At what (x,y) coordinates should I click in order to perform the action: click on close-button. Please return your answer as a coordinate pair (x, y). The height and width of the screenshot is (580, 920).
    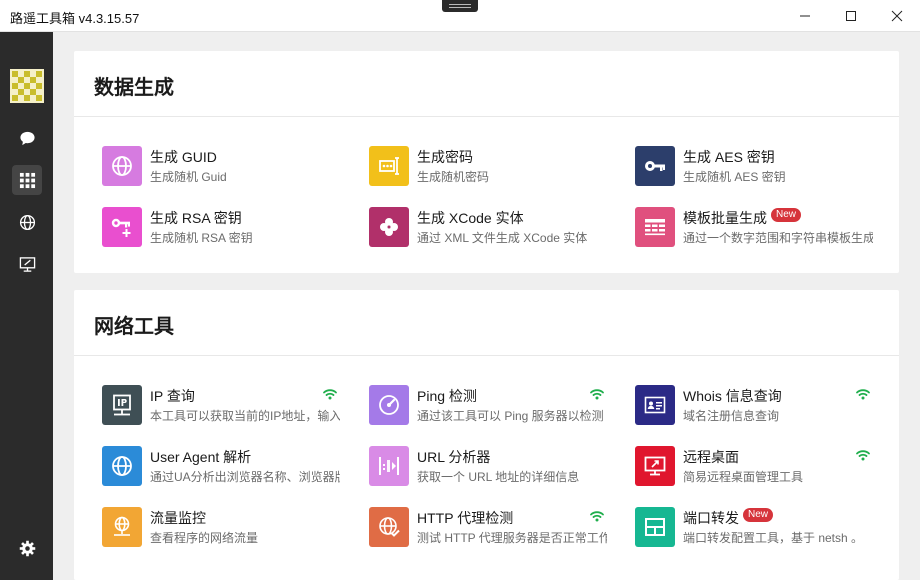
    Looking at the image, I should click on (897, 16).